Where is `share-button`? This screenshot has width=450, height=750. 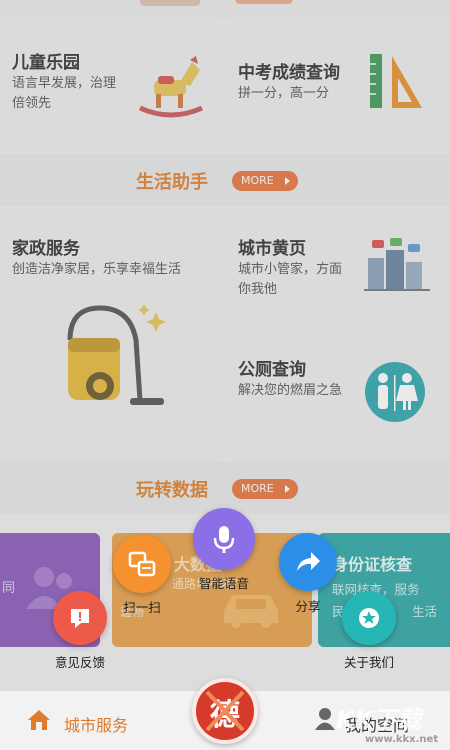
share-button is located at coordinates (308, 562).